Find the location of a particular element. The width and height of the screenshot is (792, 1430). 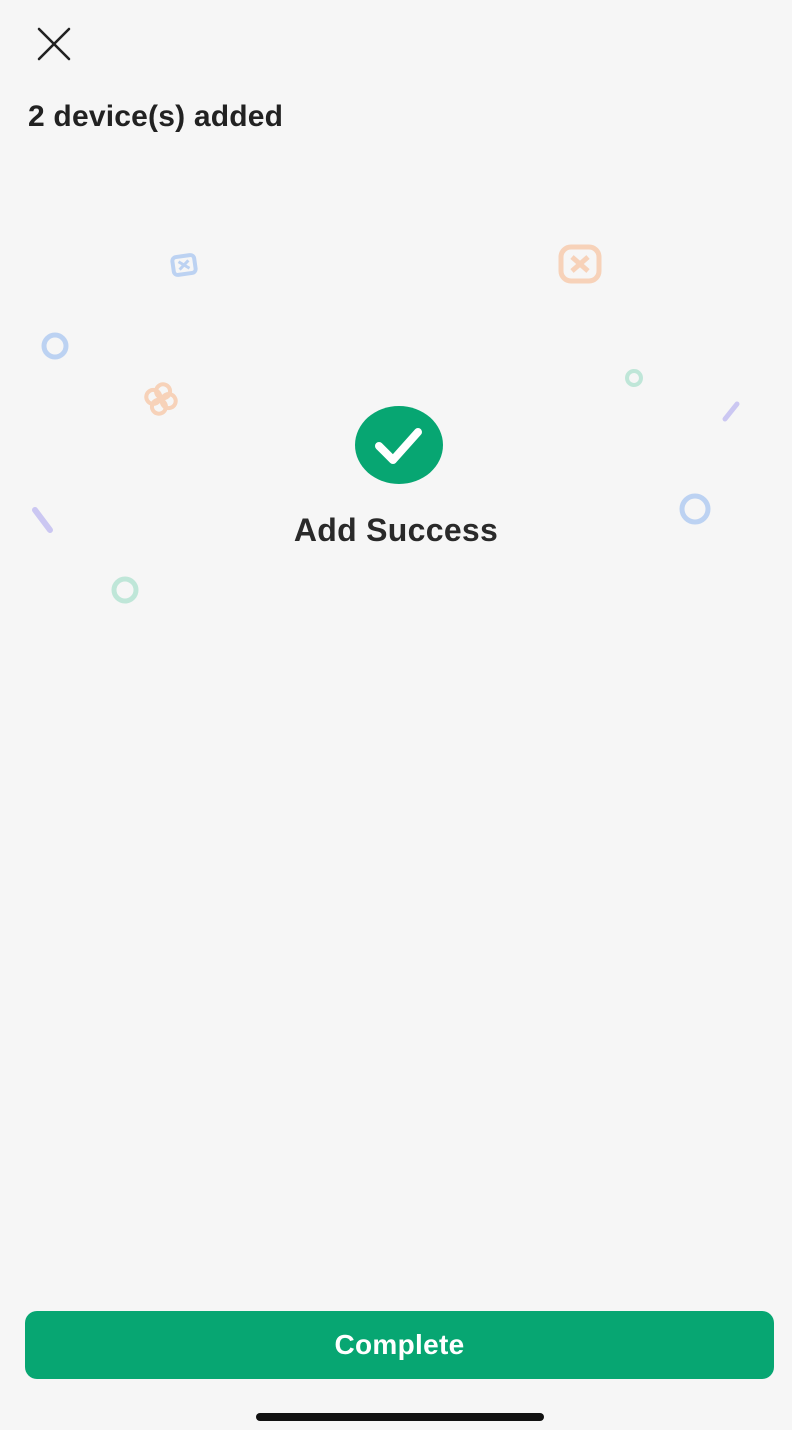

complete-button: Complete is located at coordinates (399, 1345).